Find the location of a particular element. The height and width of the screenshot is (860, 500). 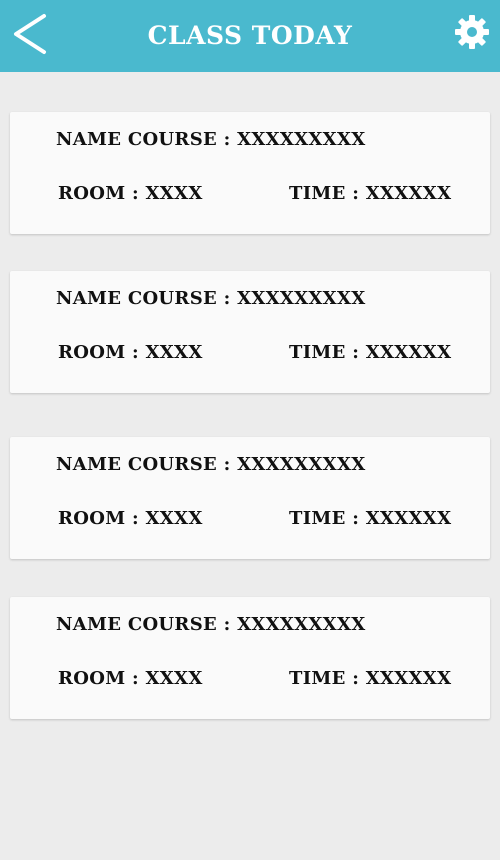

app-header: CLASS TODAY is located at coordinates (250, 36).